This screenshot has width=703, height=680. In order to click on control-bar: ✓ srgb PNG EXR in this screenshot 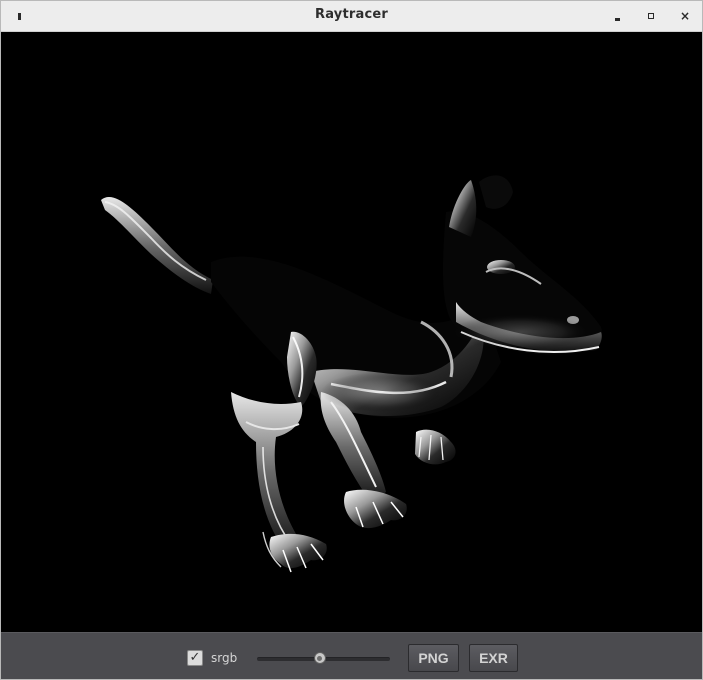, I will do `click(351, 655)`.